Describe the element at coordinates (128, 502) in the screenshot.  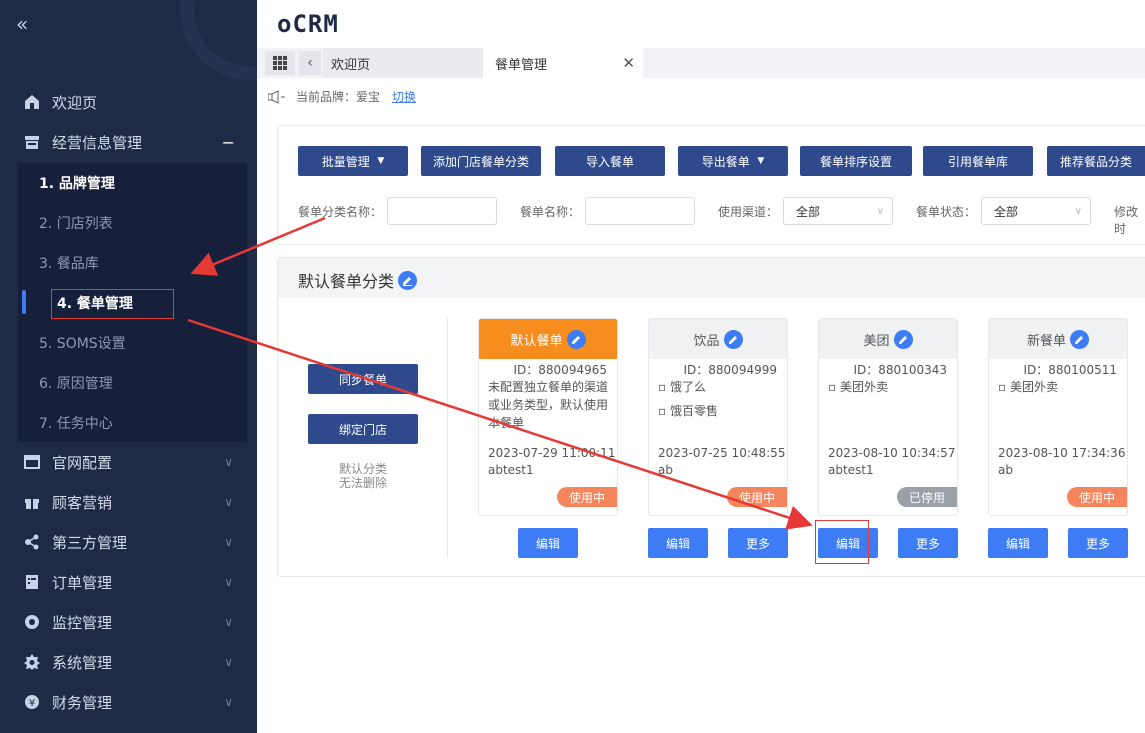
I see `sidebar-item-marketing: 顾客营销 ∨` at that location.